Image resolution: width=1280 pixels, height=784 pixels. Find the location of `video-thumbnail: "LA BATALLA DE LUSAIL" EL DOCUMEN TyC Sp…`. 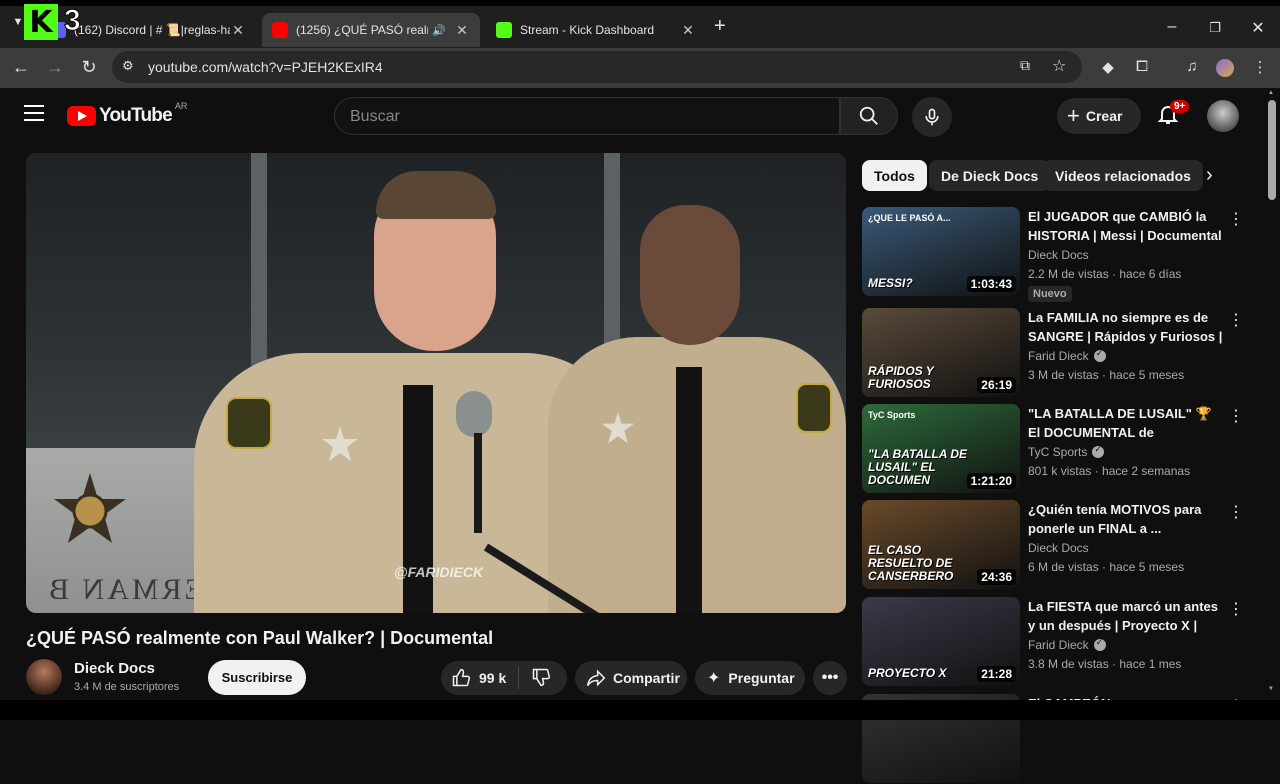

video-thumbnail: "LA BATALLA DE LUSAIL" EL DOCUMEN TyC Sp… is located at coordinates (941, 448).